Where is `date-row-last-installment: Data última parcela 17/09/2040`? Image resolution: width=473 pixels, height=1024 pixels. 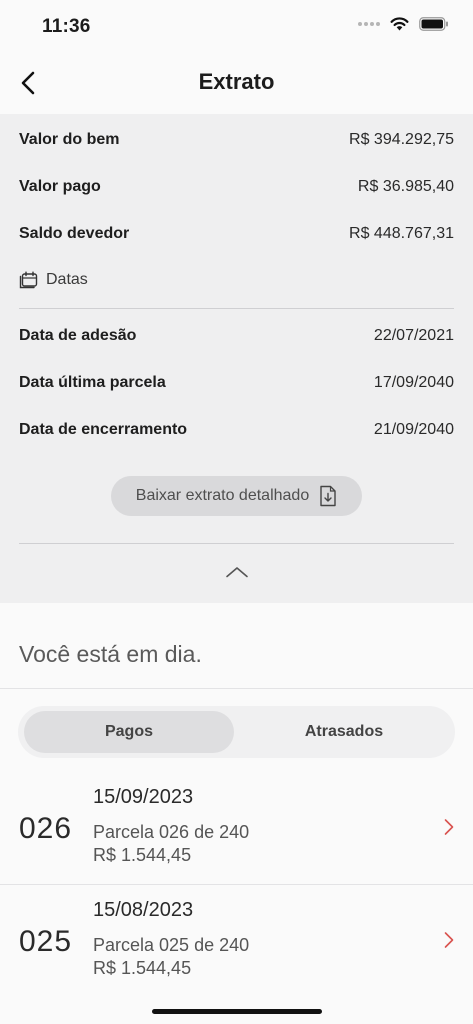
date-row-last-installment: Data última parcela 17/09/2040 is located at coordinates (236, 383).